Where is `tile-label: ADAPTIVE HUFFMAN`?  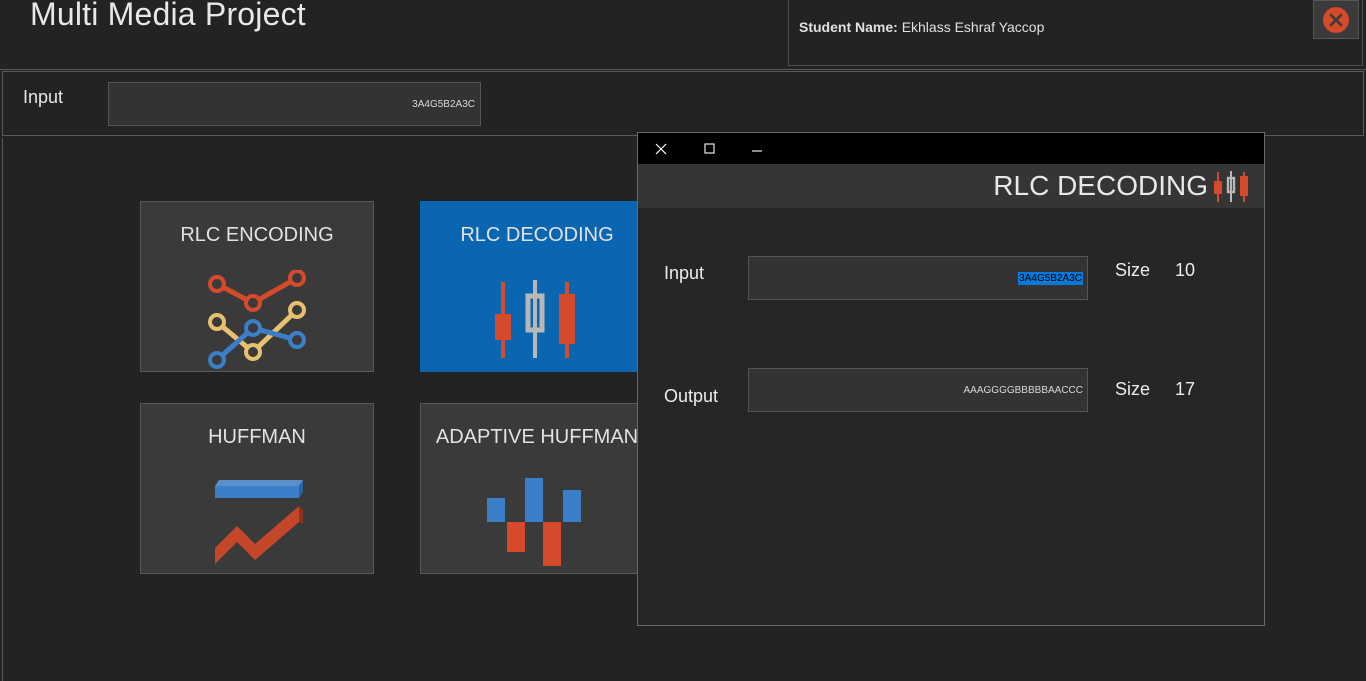 tile-label: ADAPTIVE HUFFMAN is located at coordinates (537, 437).